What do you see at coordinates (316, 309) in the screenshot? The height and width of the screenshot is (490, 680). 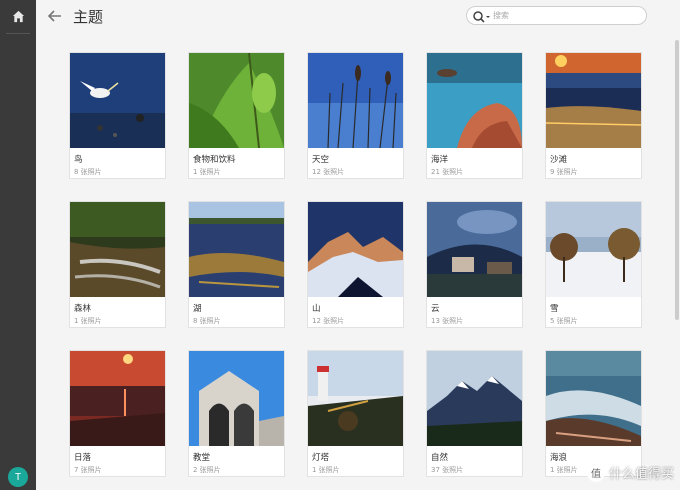 I see `topic-label: 山` at bounding box center [316, 309].